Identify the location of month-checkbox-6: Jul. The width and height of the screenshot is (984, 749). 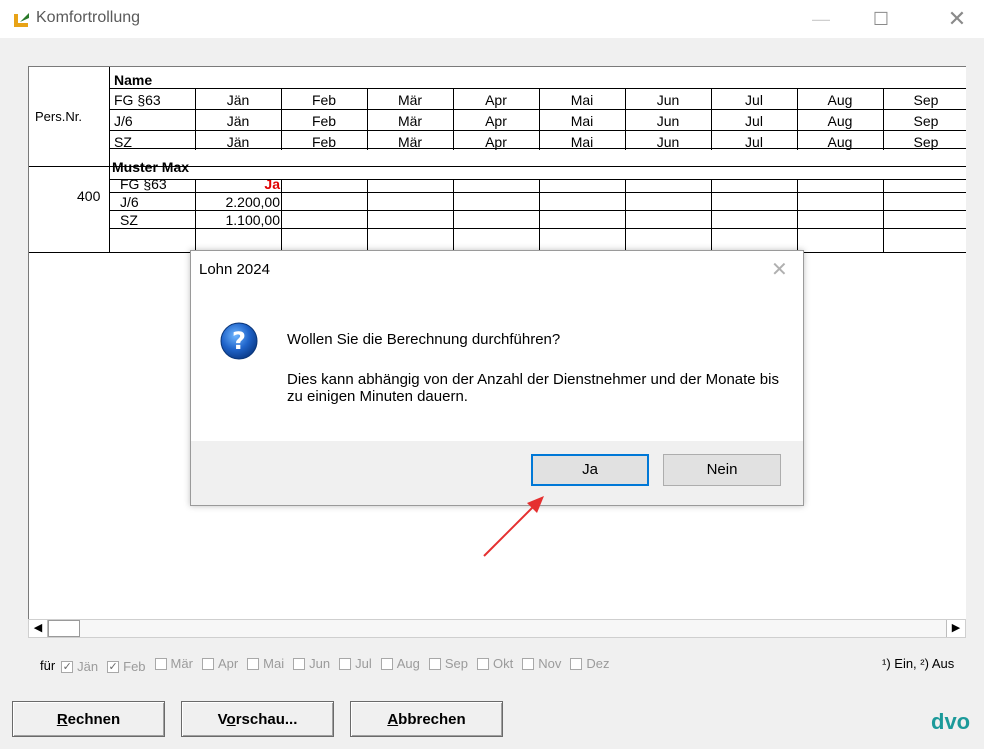
(355, 663).